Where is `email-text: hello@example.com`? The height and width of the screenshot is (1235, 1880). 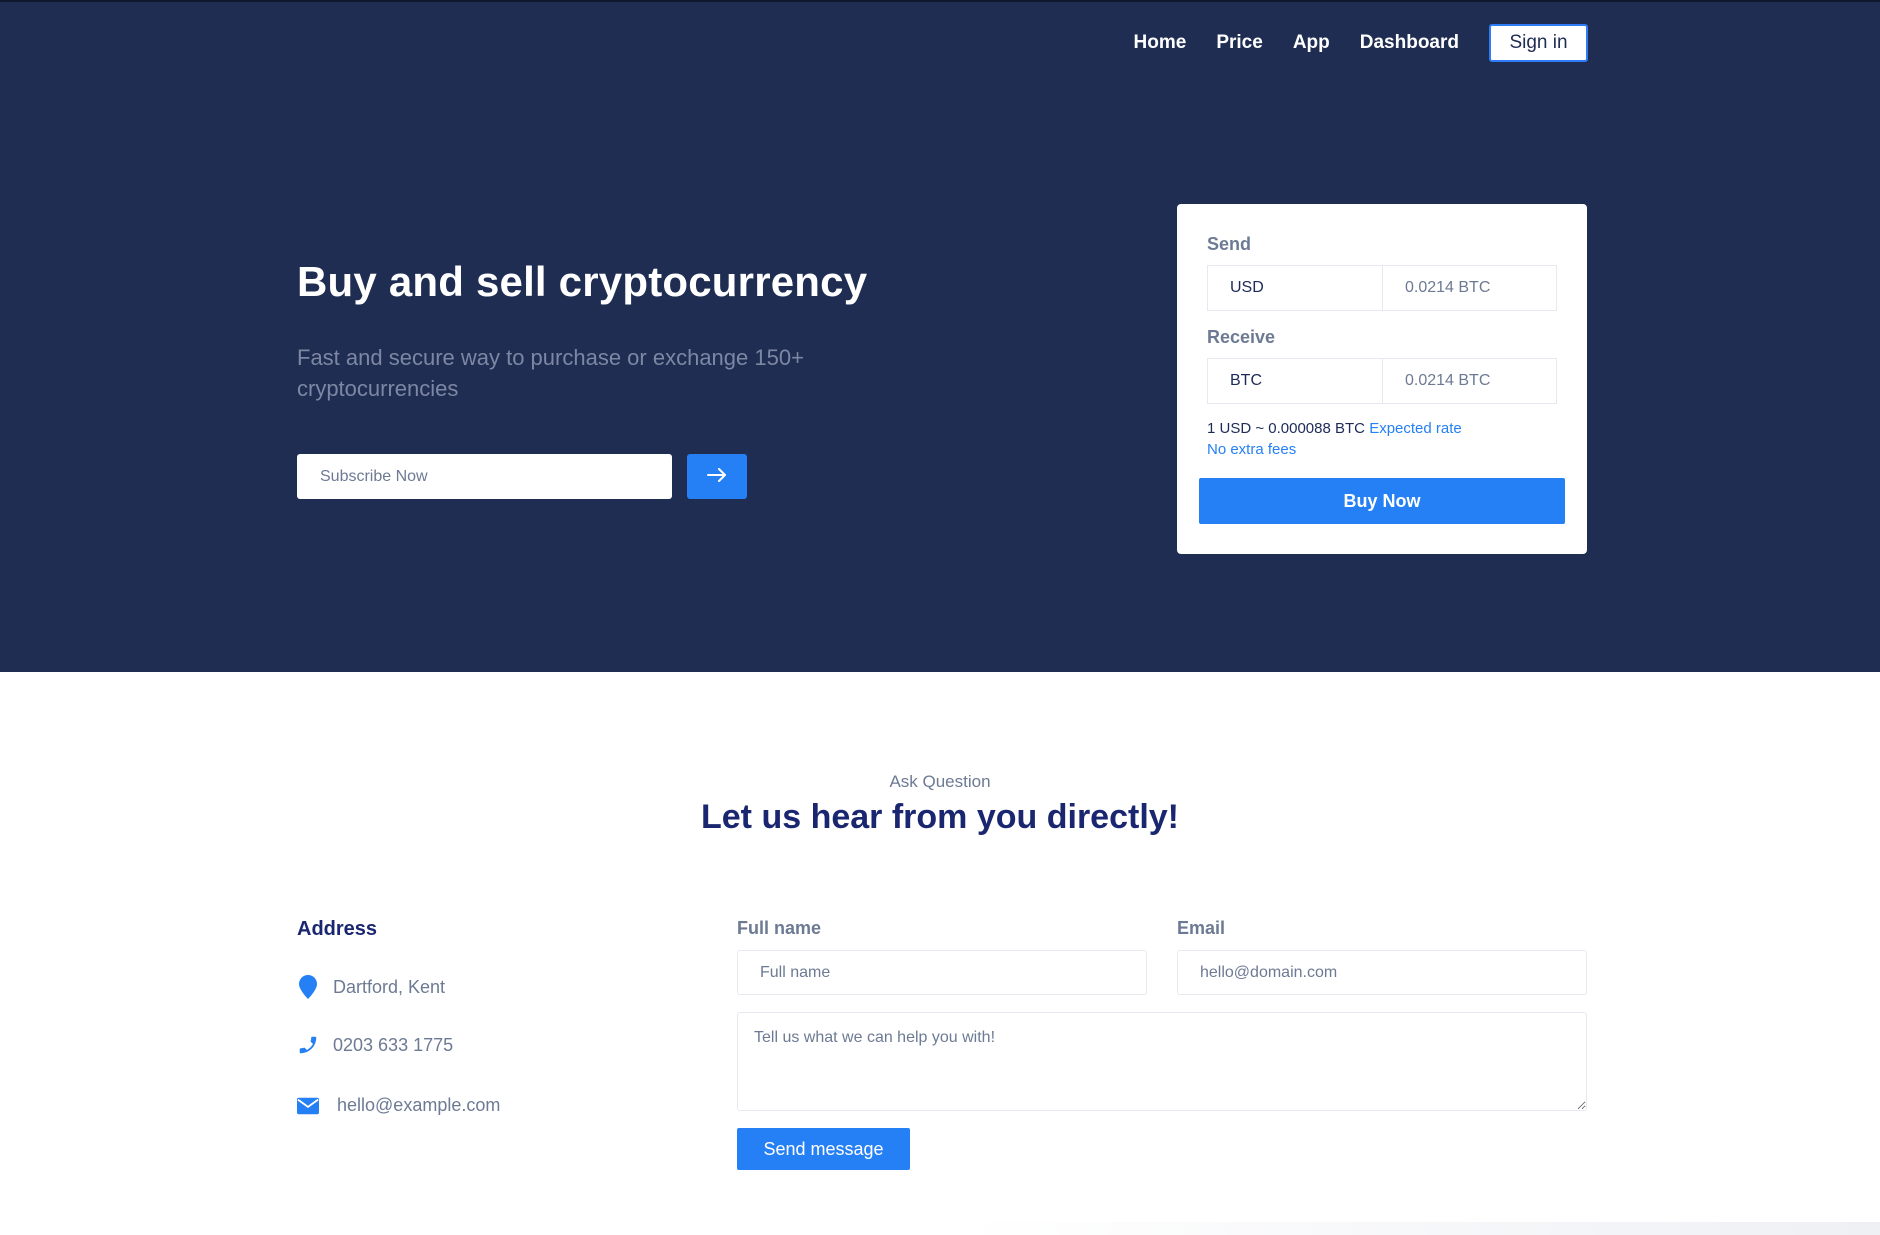
email-text: hello@example.com is located at coordinates (419, 1105).